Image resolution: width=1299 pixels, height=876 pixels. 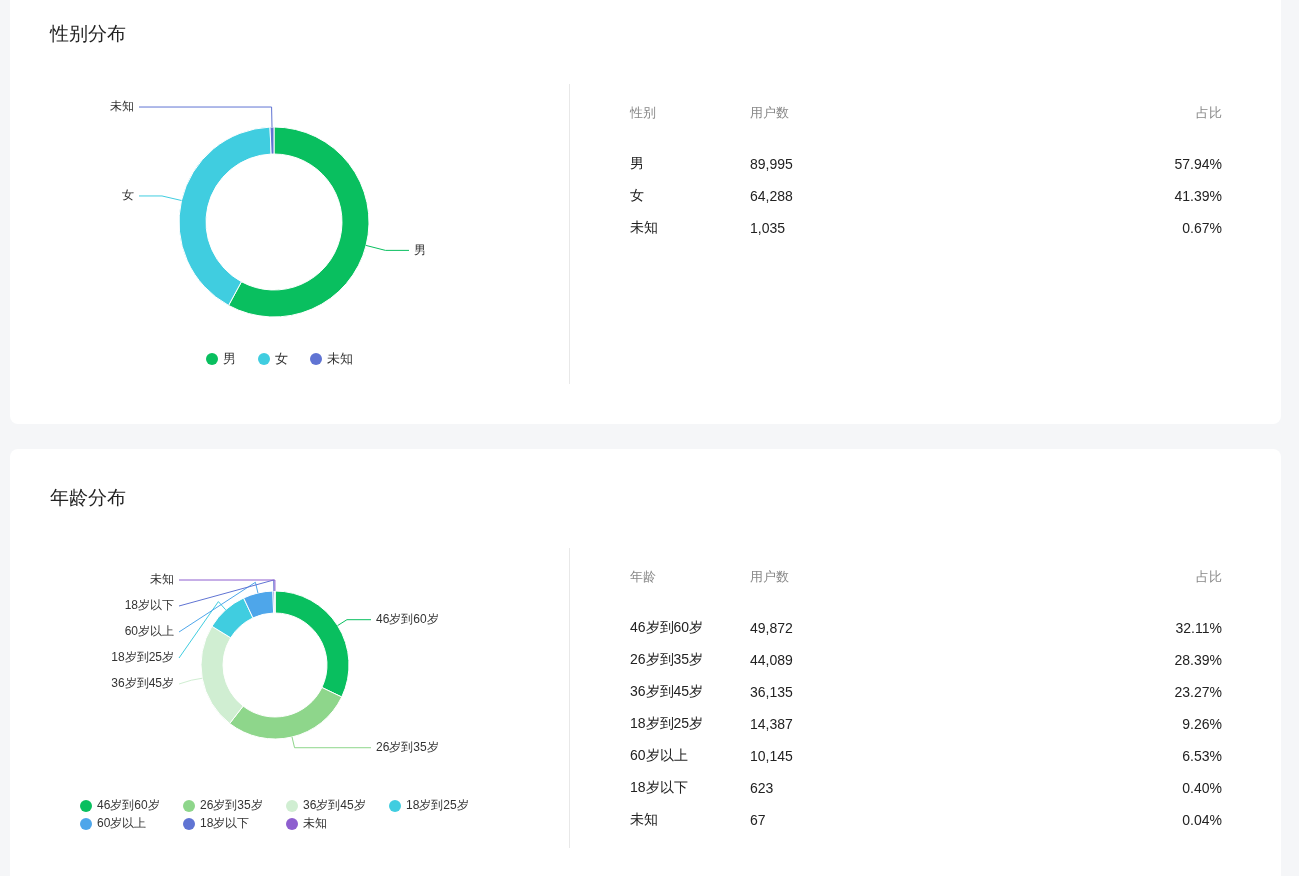 I want to click on slice-label: 18岁以下, so click(x=149, y=605).